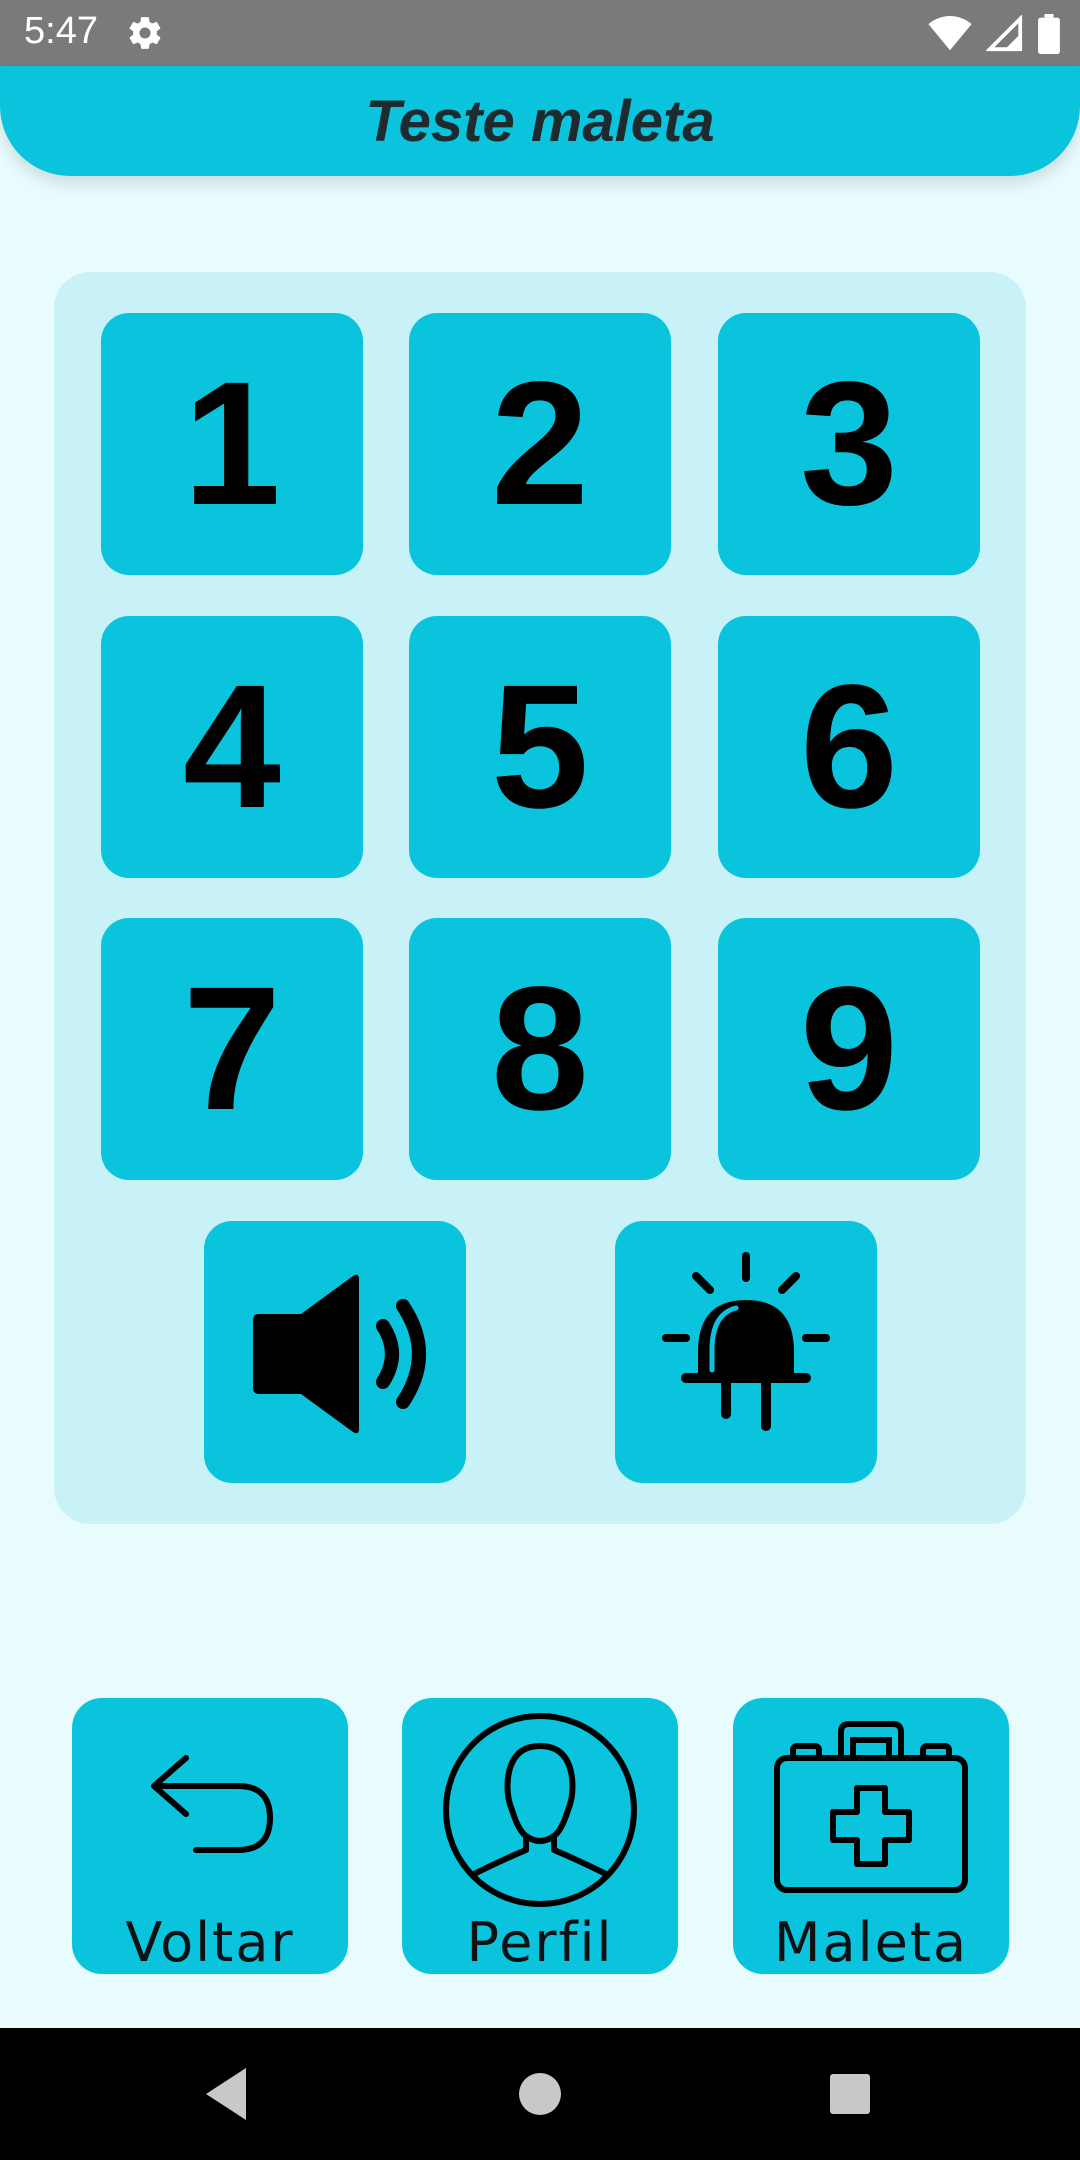 This screenshot has height=2160, width=1080. I want to click on key-4: 4, so click(232, 747).